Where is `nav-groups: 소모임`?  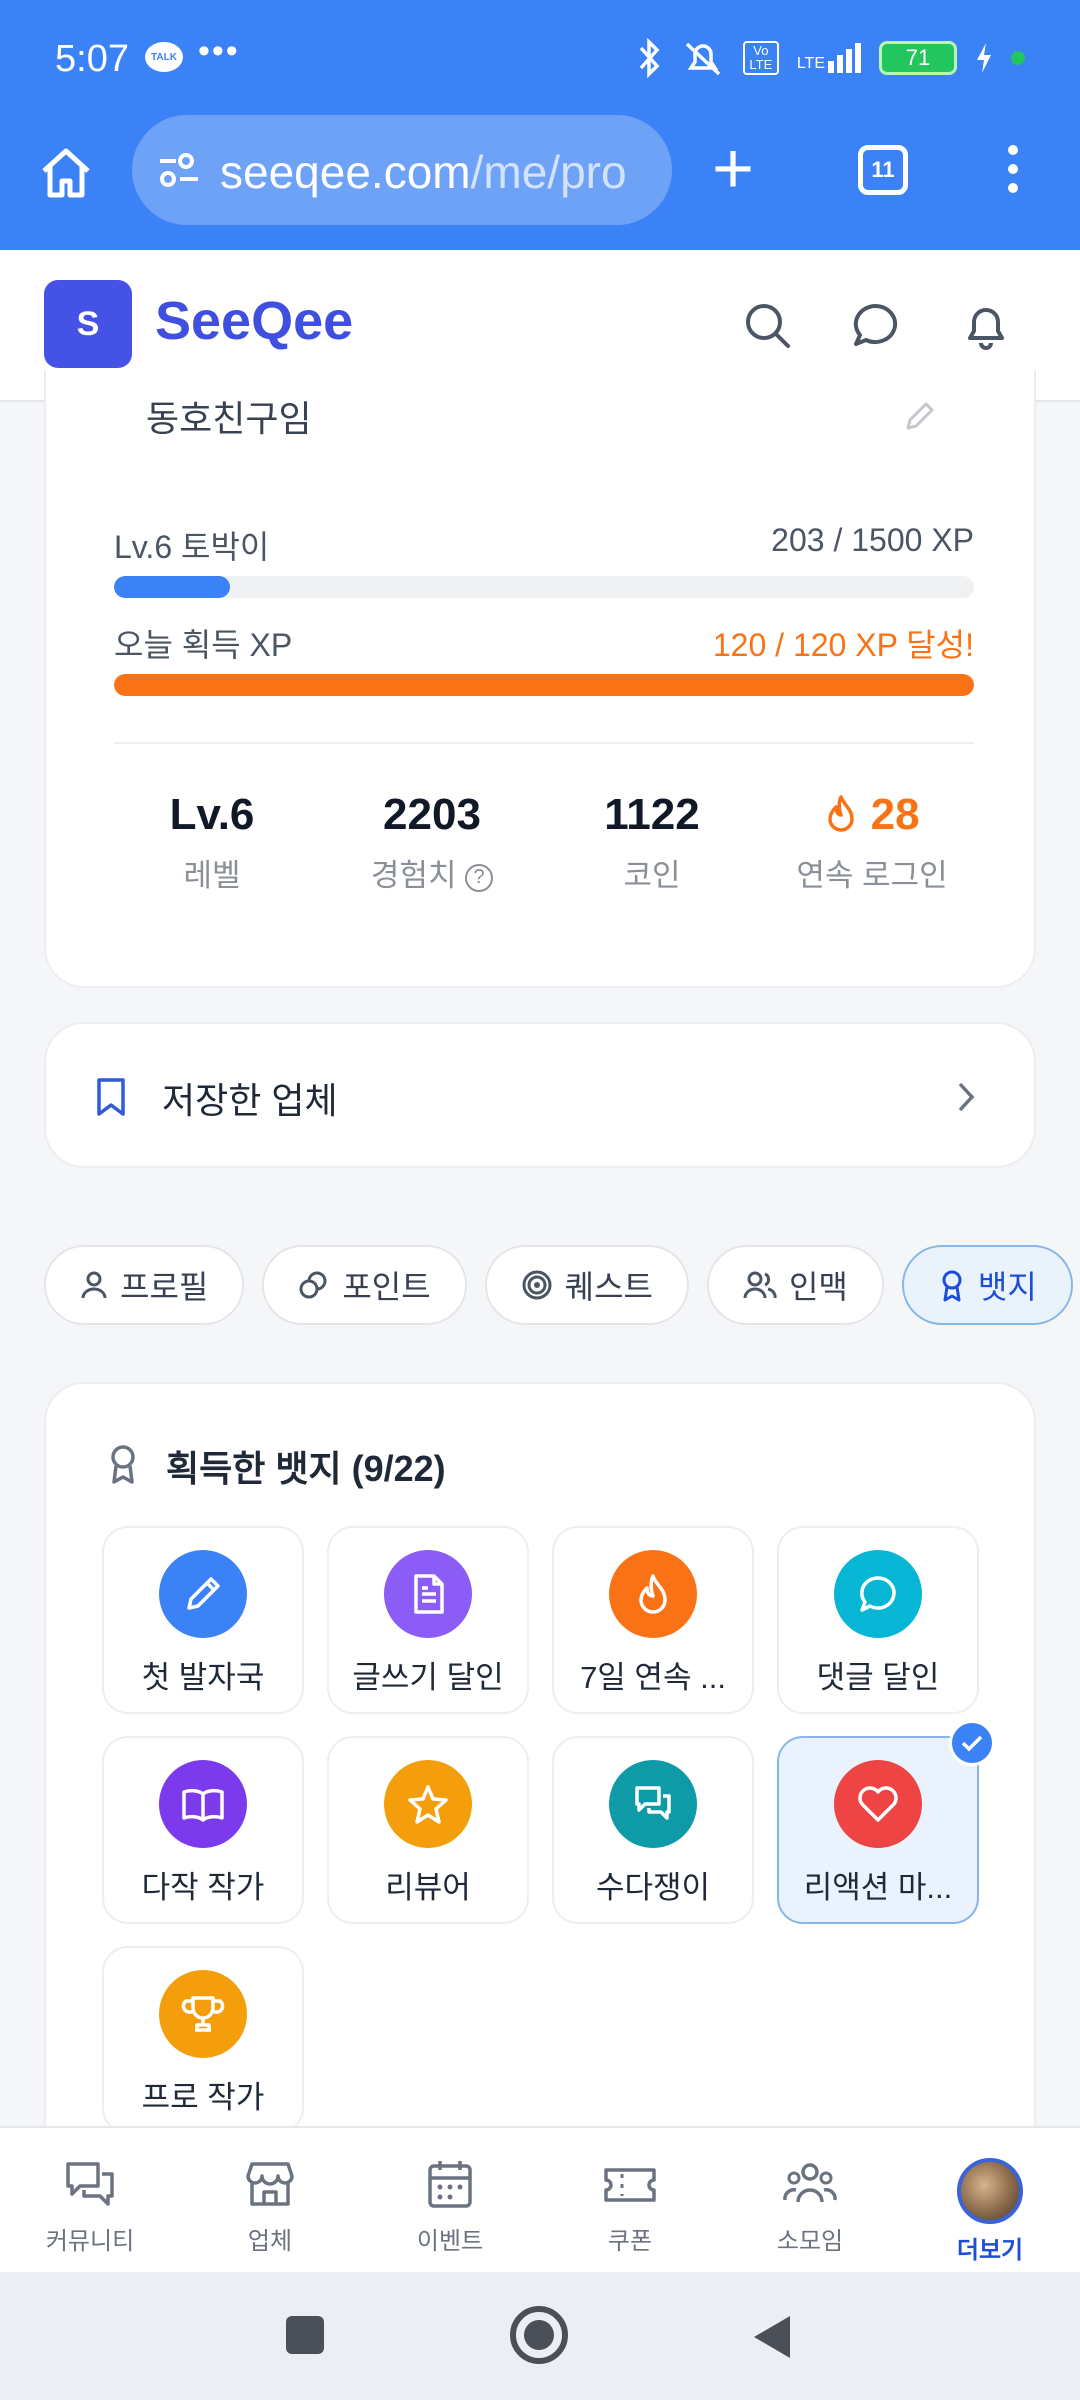 nav-groups: 소모임 is located at coordinates (810, 2200).